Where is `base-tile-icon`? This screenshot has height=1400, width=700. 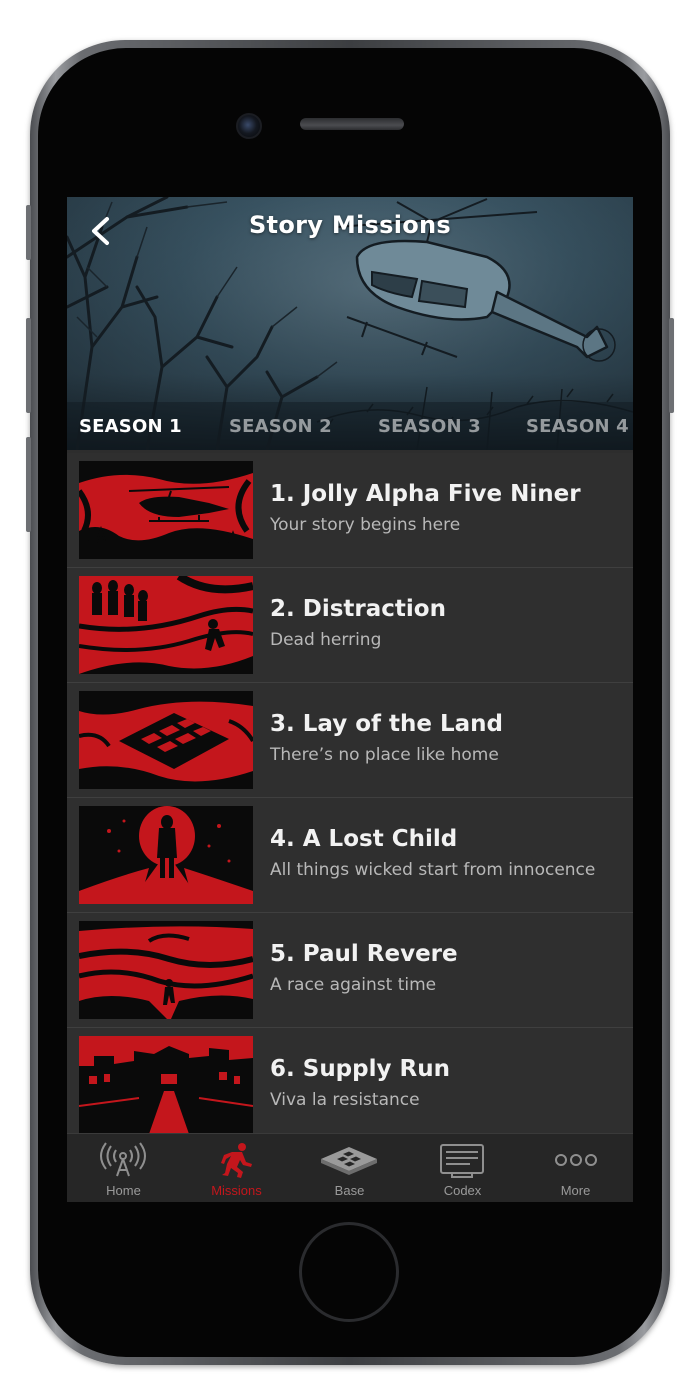
base-tile-icon is located at coordinates (349, 1161).